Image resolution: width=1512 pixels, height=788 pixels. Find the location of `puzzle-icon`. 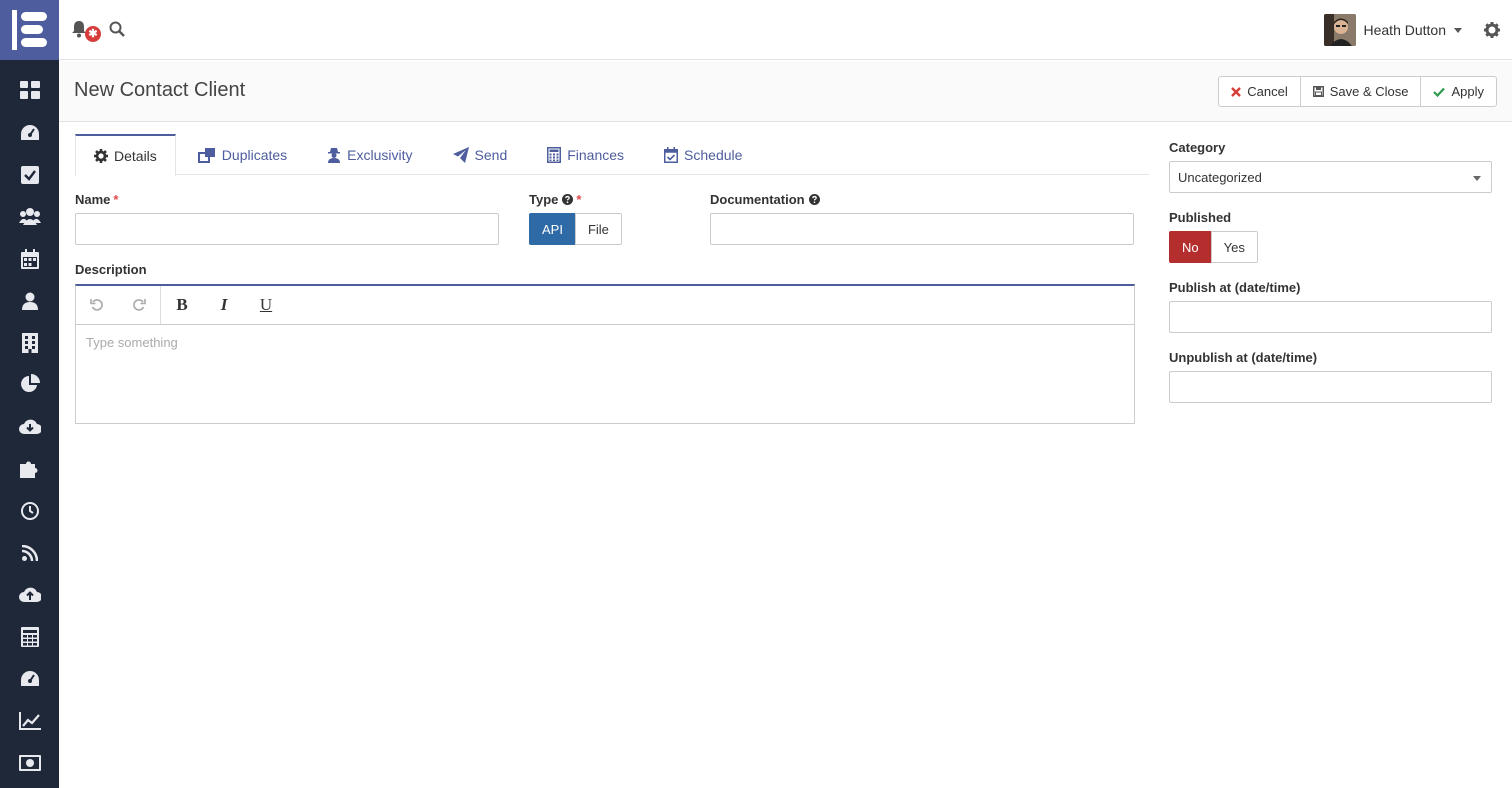

puzzle-icon is located at coordinates (28, 469).